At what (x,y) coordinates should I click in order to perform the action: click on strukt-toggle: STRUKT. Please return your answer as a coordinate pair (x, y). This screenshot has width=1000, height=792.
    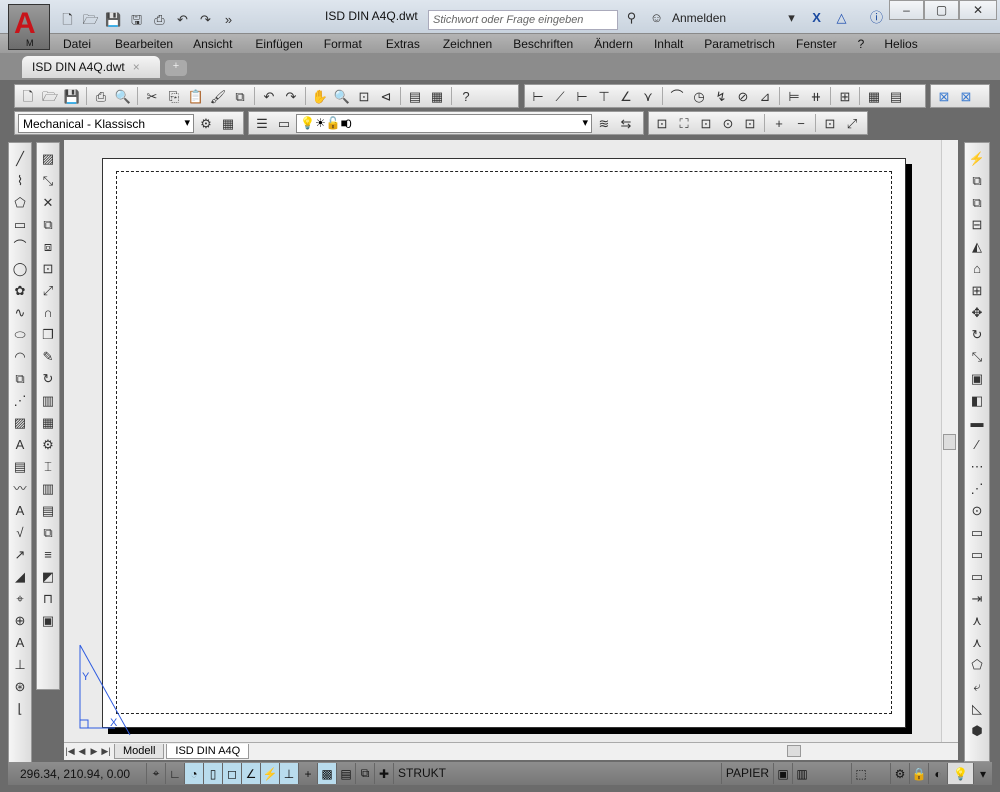
    Looking at the image, I should click on (421, 773).